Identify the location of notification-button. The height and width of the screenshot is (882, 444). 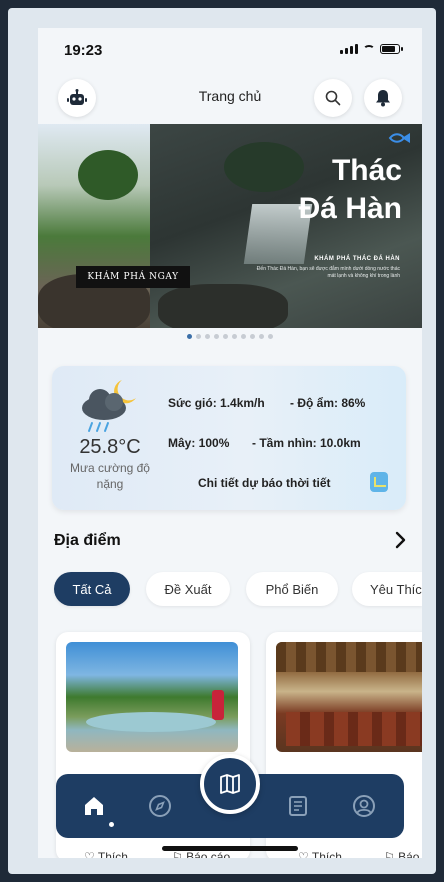
(383, 98).